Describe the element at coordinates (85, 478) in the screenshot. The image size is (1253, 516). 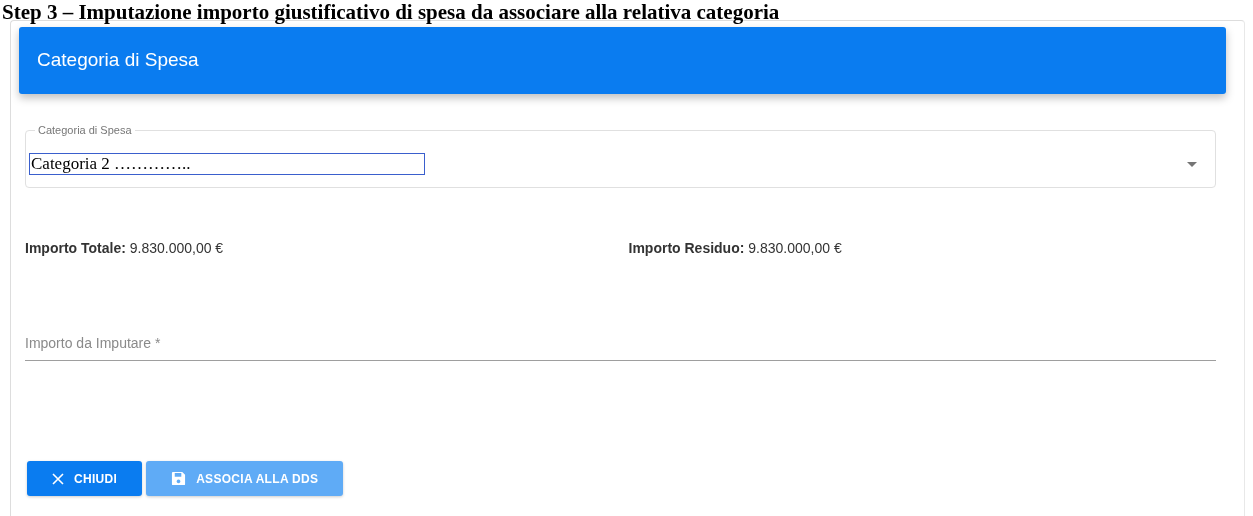
I see `close-button: CHIUDI` at that location.